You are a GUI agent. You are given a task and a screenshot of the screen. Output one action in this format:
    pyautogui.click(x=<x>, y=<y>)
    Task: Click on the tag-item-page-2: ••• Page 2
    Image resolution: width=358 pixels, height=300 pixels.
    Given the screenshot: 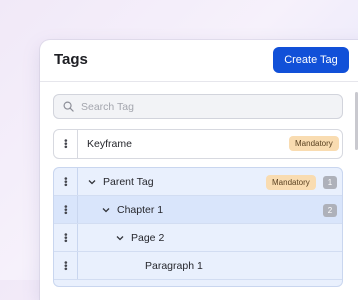 What is the action you would take?
    pyautogui.click(x=198, y=238)
    